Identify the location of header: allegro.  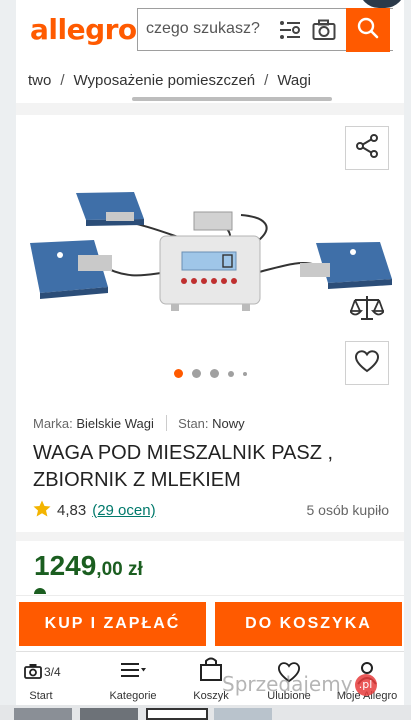
(210, 29).